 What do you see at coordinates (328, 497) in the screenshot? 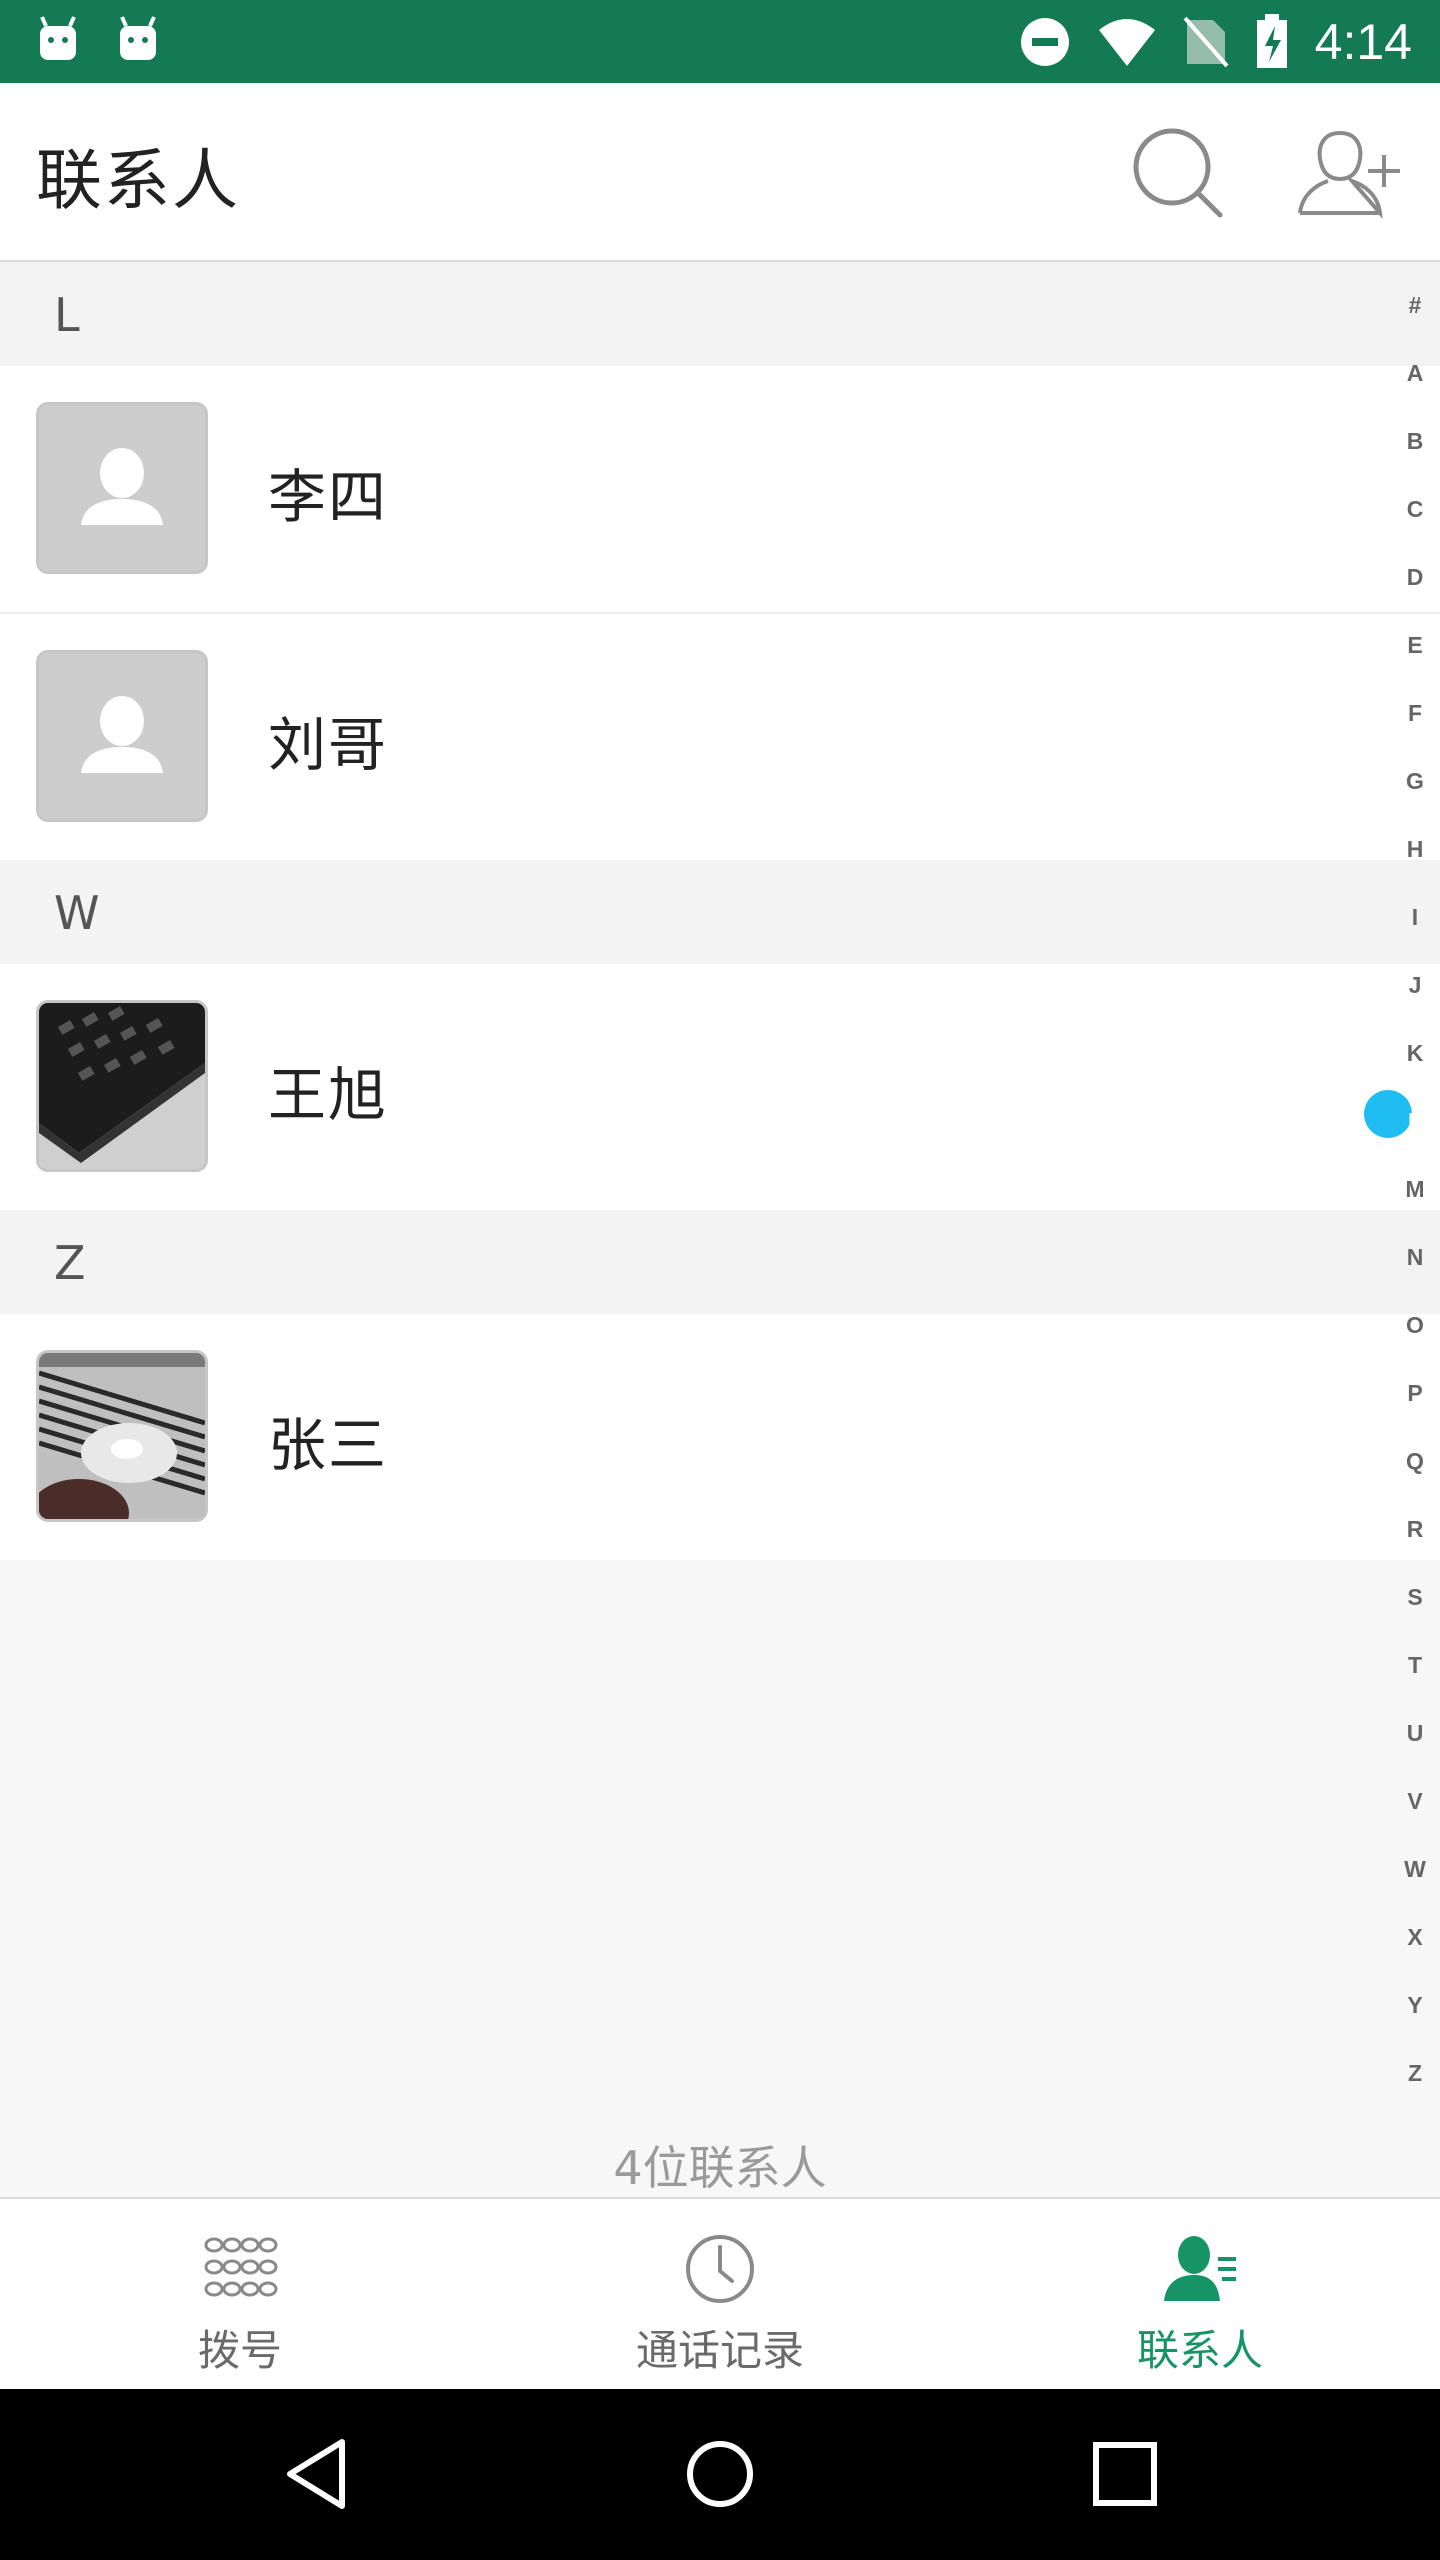
I see `contact-name: 李四` at bounding box center [328, 497].